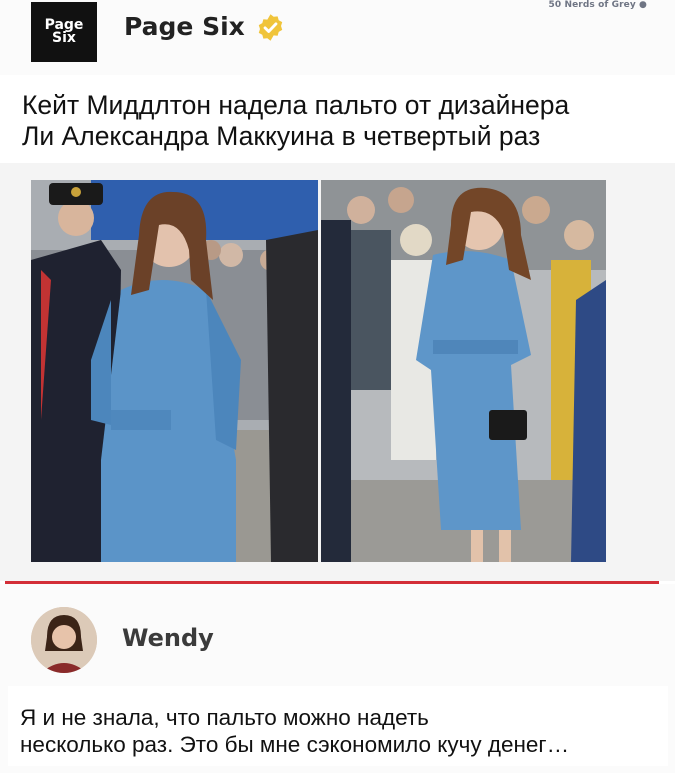  What do you see at coordinates (270, 27) in the screenshot?
I see `verified-badge-icon` at bounding box center [270, 27].